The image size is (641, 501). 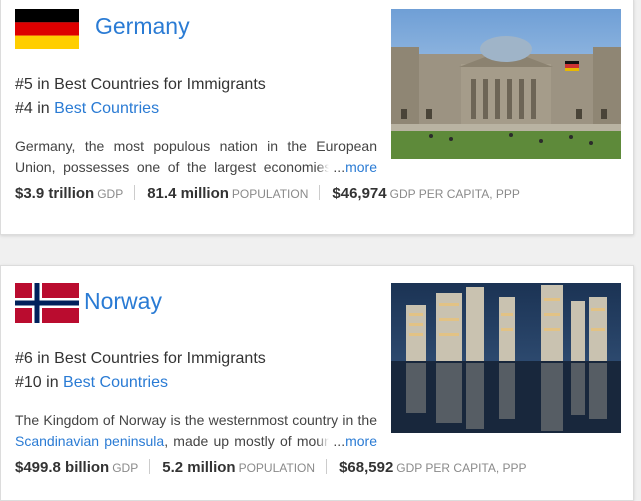 I want to click on gdp-value: $499.8 billion, so click(x=62, y=467).